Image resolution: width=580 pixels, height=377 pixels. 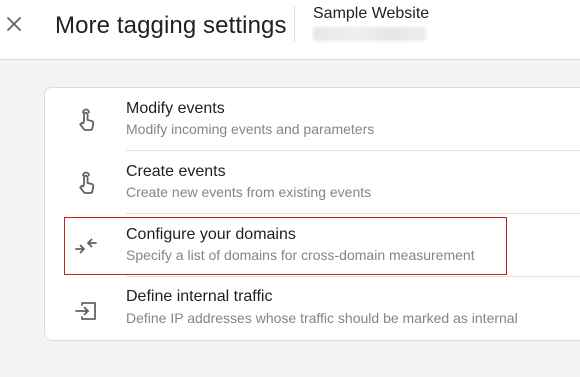 What do you see at coordinates (171, 25) in the screenshot?
I see `page-title: More tagging settings` at bounding box center [171, 25].